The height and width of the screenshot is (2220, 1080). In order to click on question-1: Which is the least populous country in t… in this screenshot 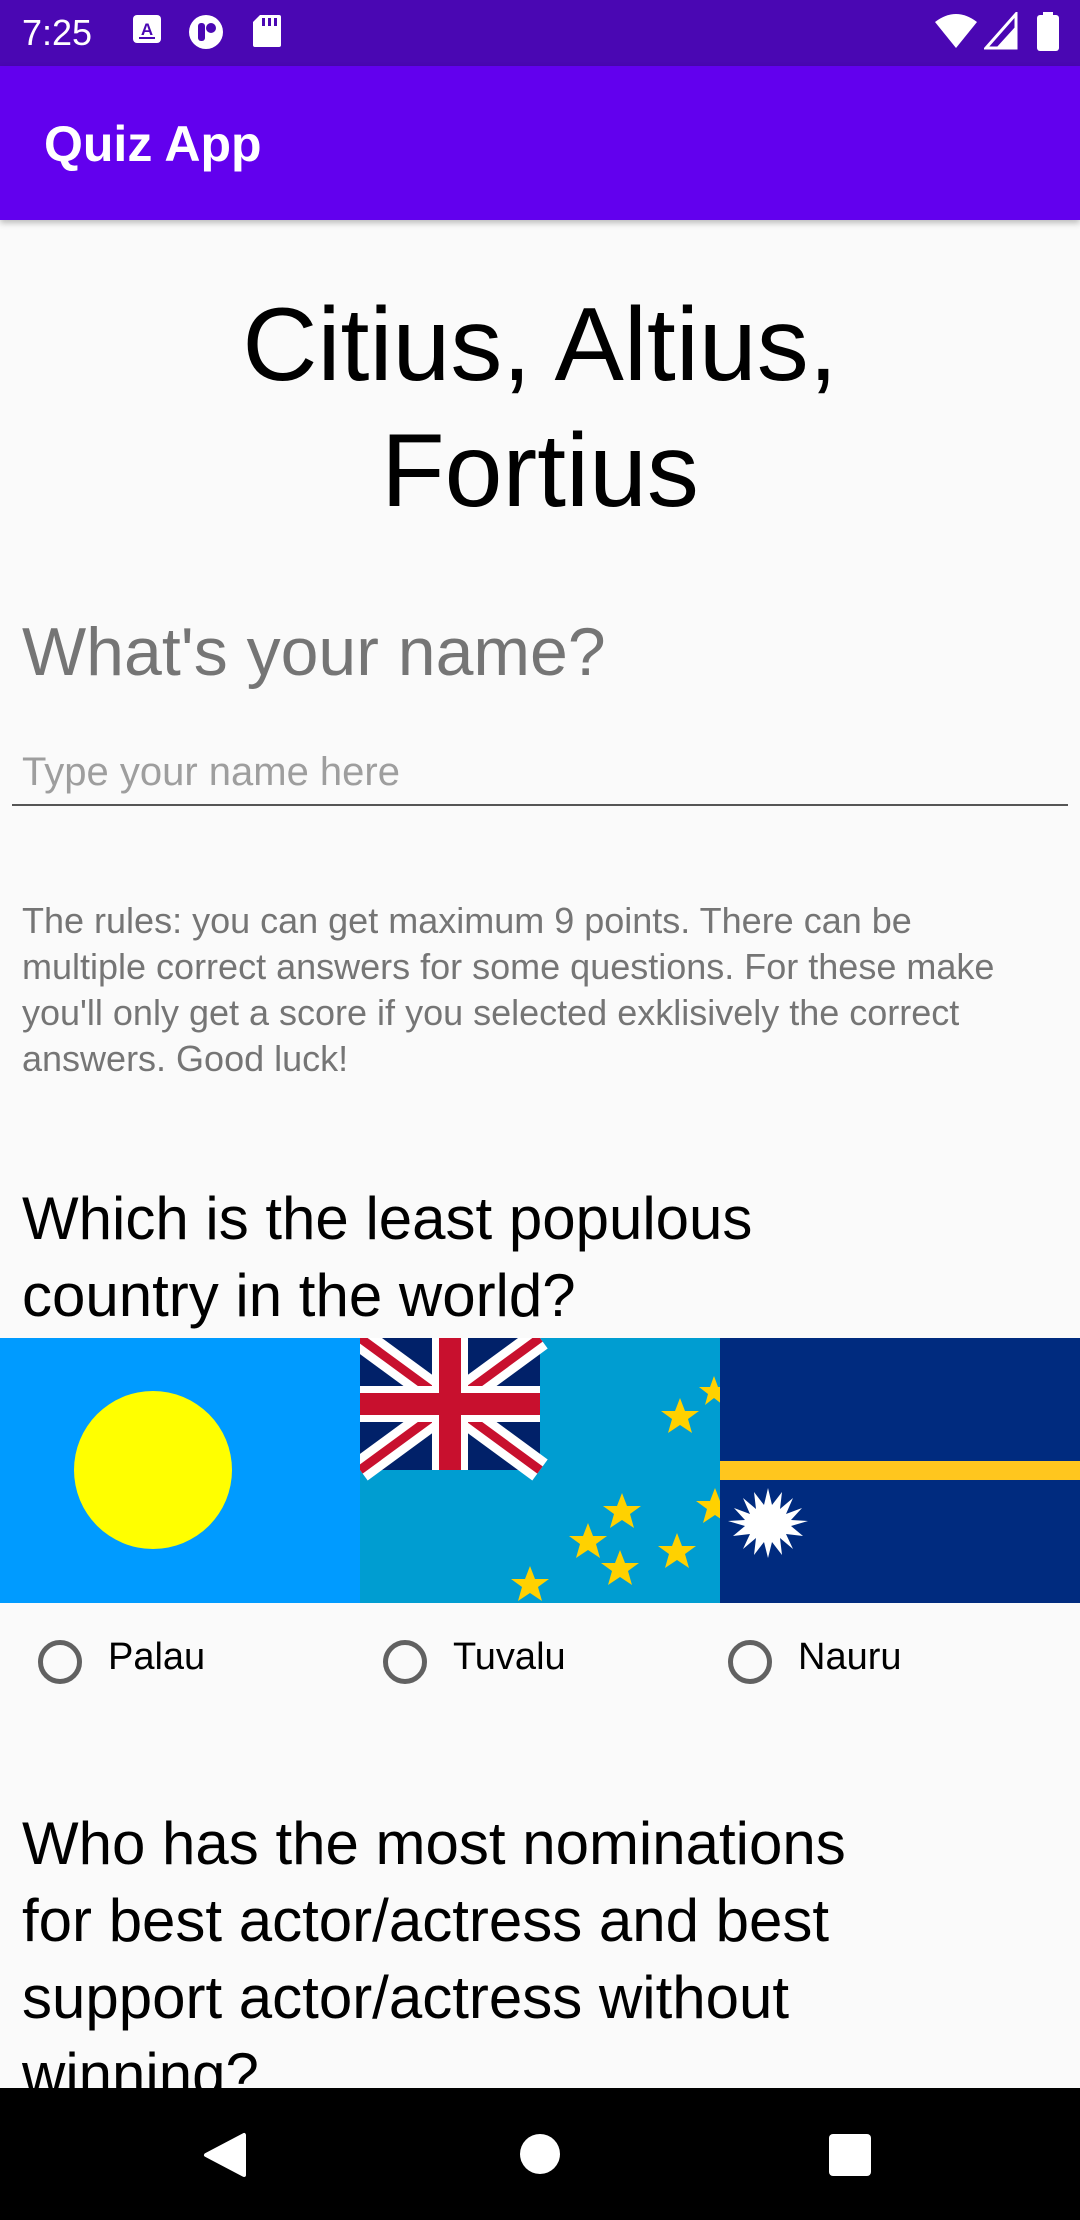, I will do `click(522, 1257)`.